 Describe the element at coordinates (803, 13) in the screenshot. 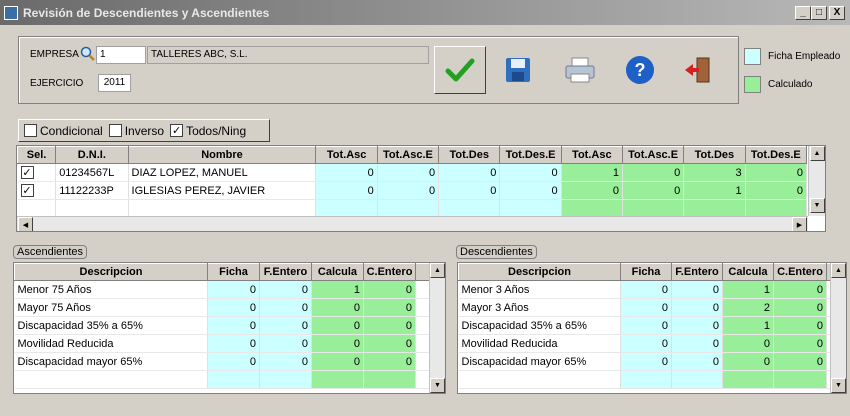

I see `minimize-button: _` at that location.